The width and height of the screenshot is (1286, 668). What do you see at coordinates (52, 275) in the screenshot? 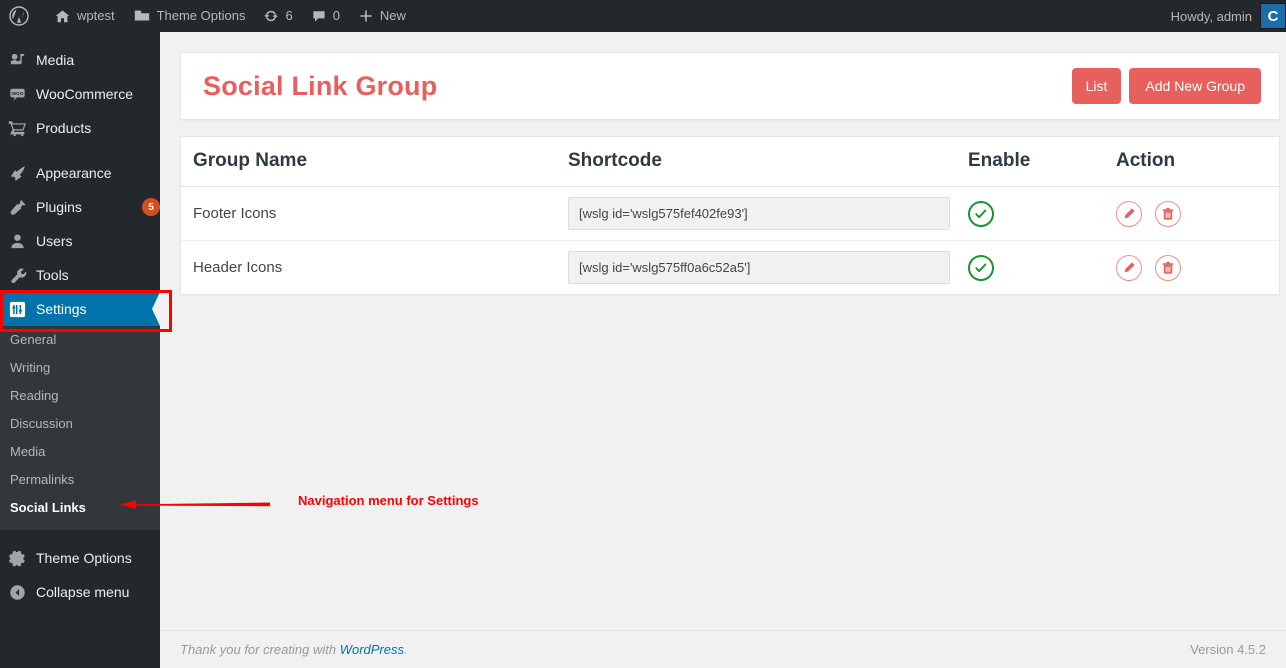
I see `sidebar-item-label: Tools` at bounding box center [52, 275].